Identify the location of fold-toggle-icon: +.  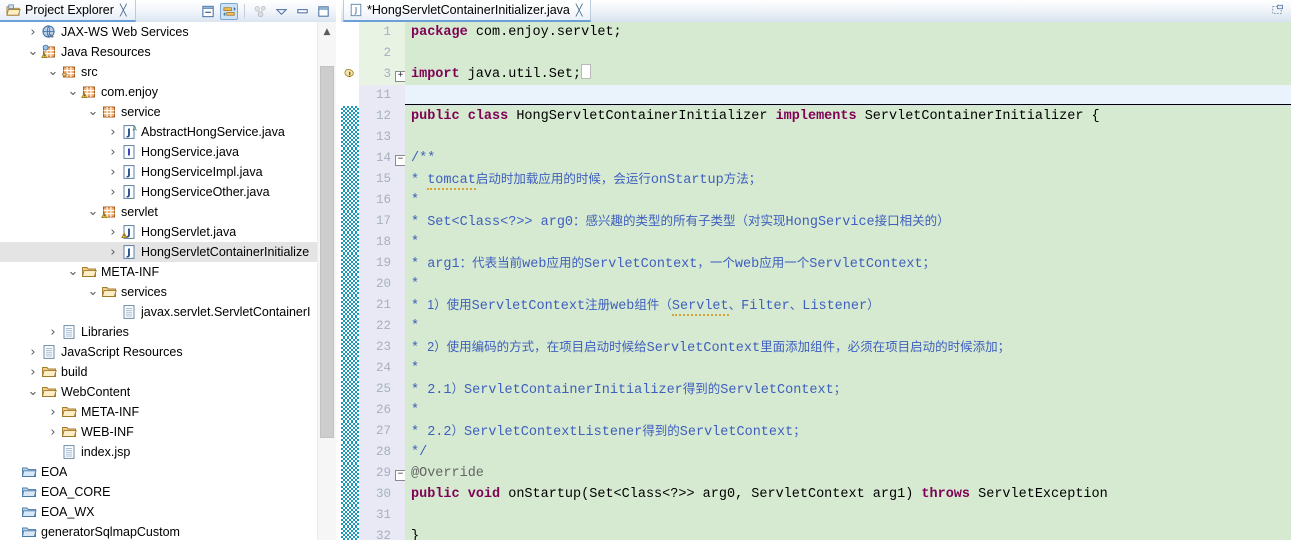
(400, 74).